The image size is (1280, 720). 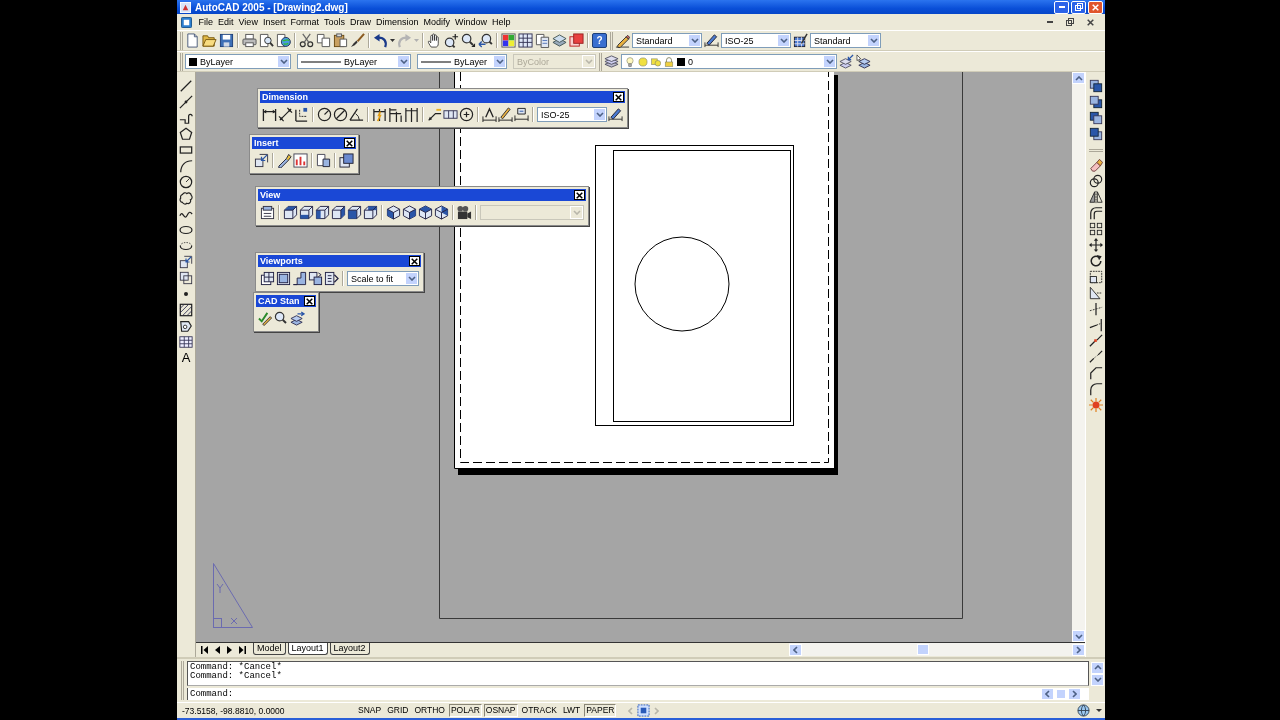 I want to click on scroll-right-button, so click(x=1078, y=649).